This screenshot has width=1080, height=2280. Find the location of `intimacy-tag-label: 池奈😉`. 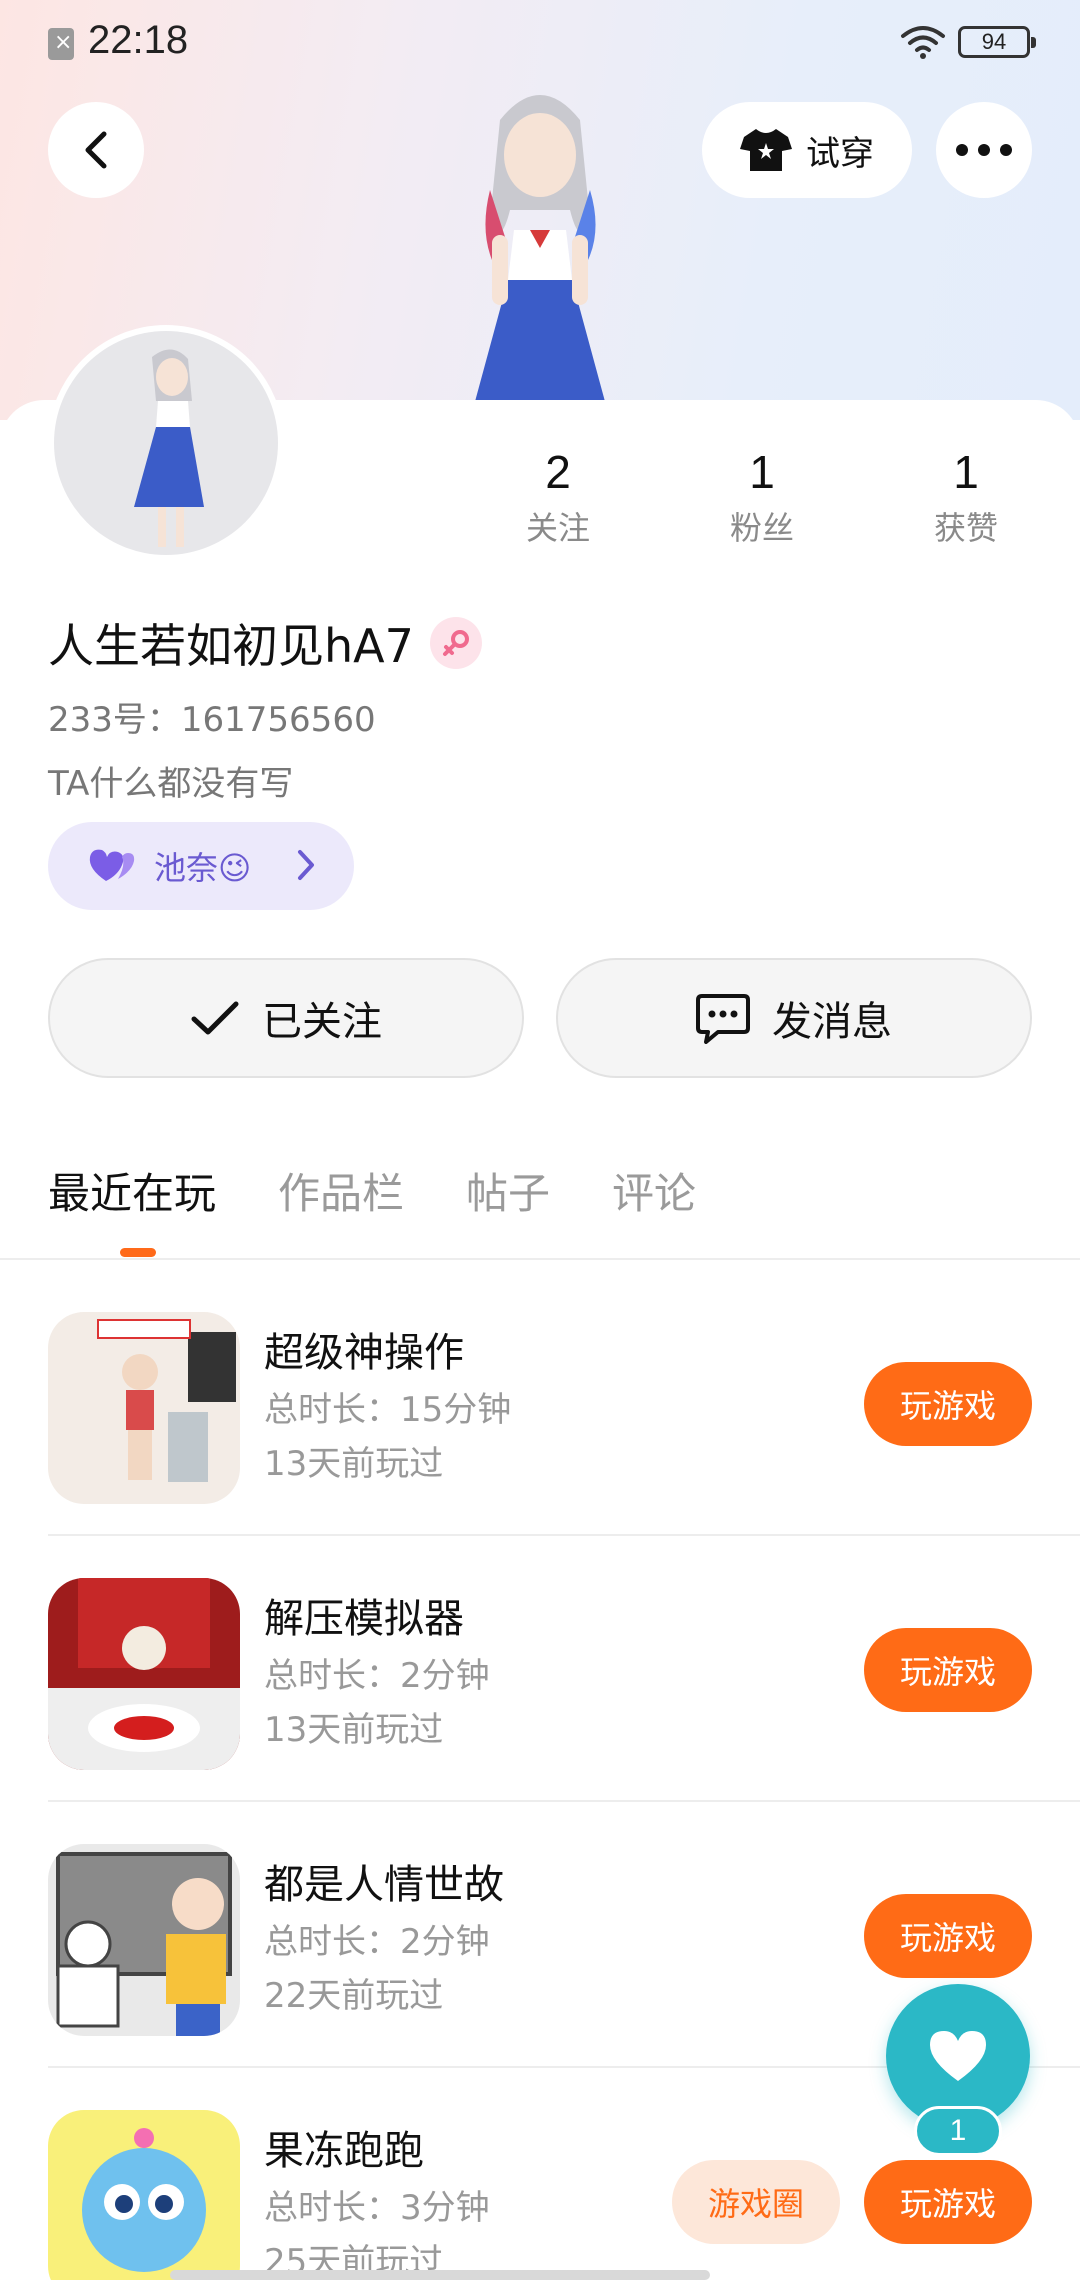

intimacy-tag-label: 池奈😉 is located at coordinates (203, 868).